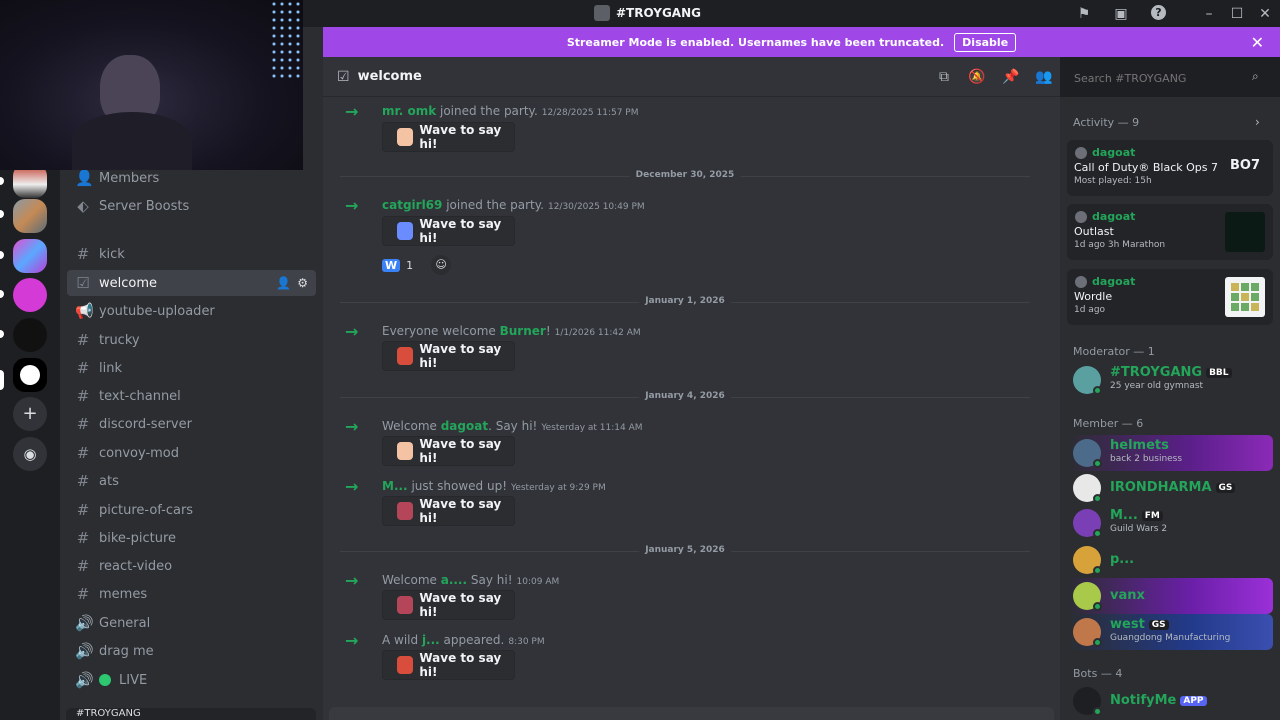  What do you see at coordinates (1084, 14) in the screenshot?
I see `inbox-flag-icon: ⚑` at bounding box center [1084, 14].